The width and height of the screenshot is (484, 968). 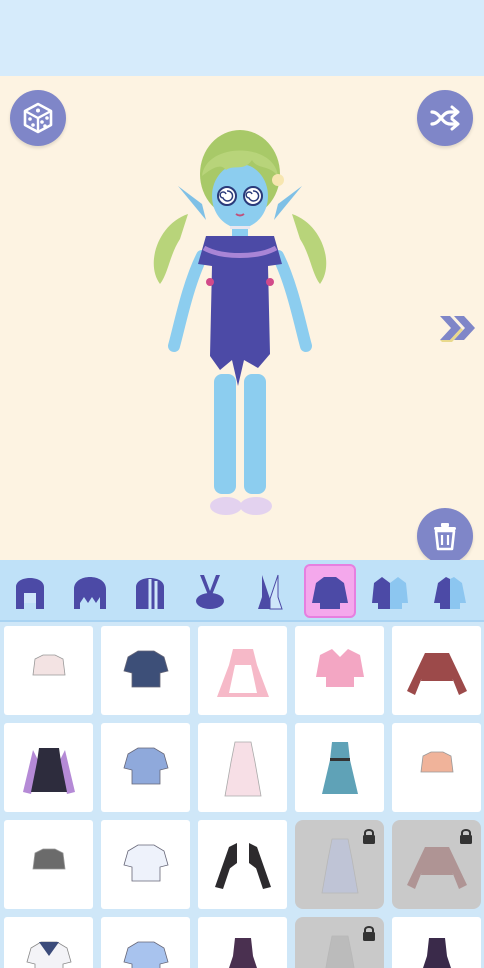 I want to click on tab-hair-front, so click(x=30, y=591).